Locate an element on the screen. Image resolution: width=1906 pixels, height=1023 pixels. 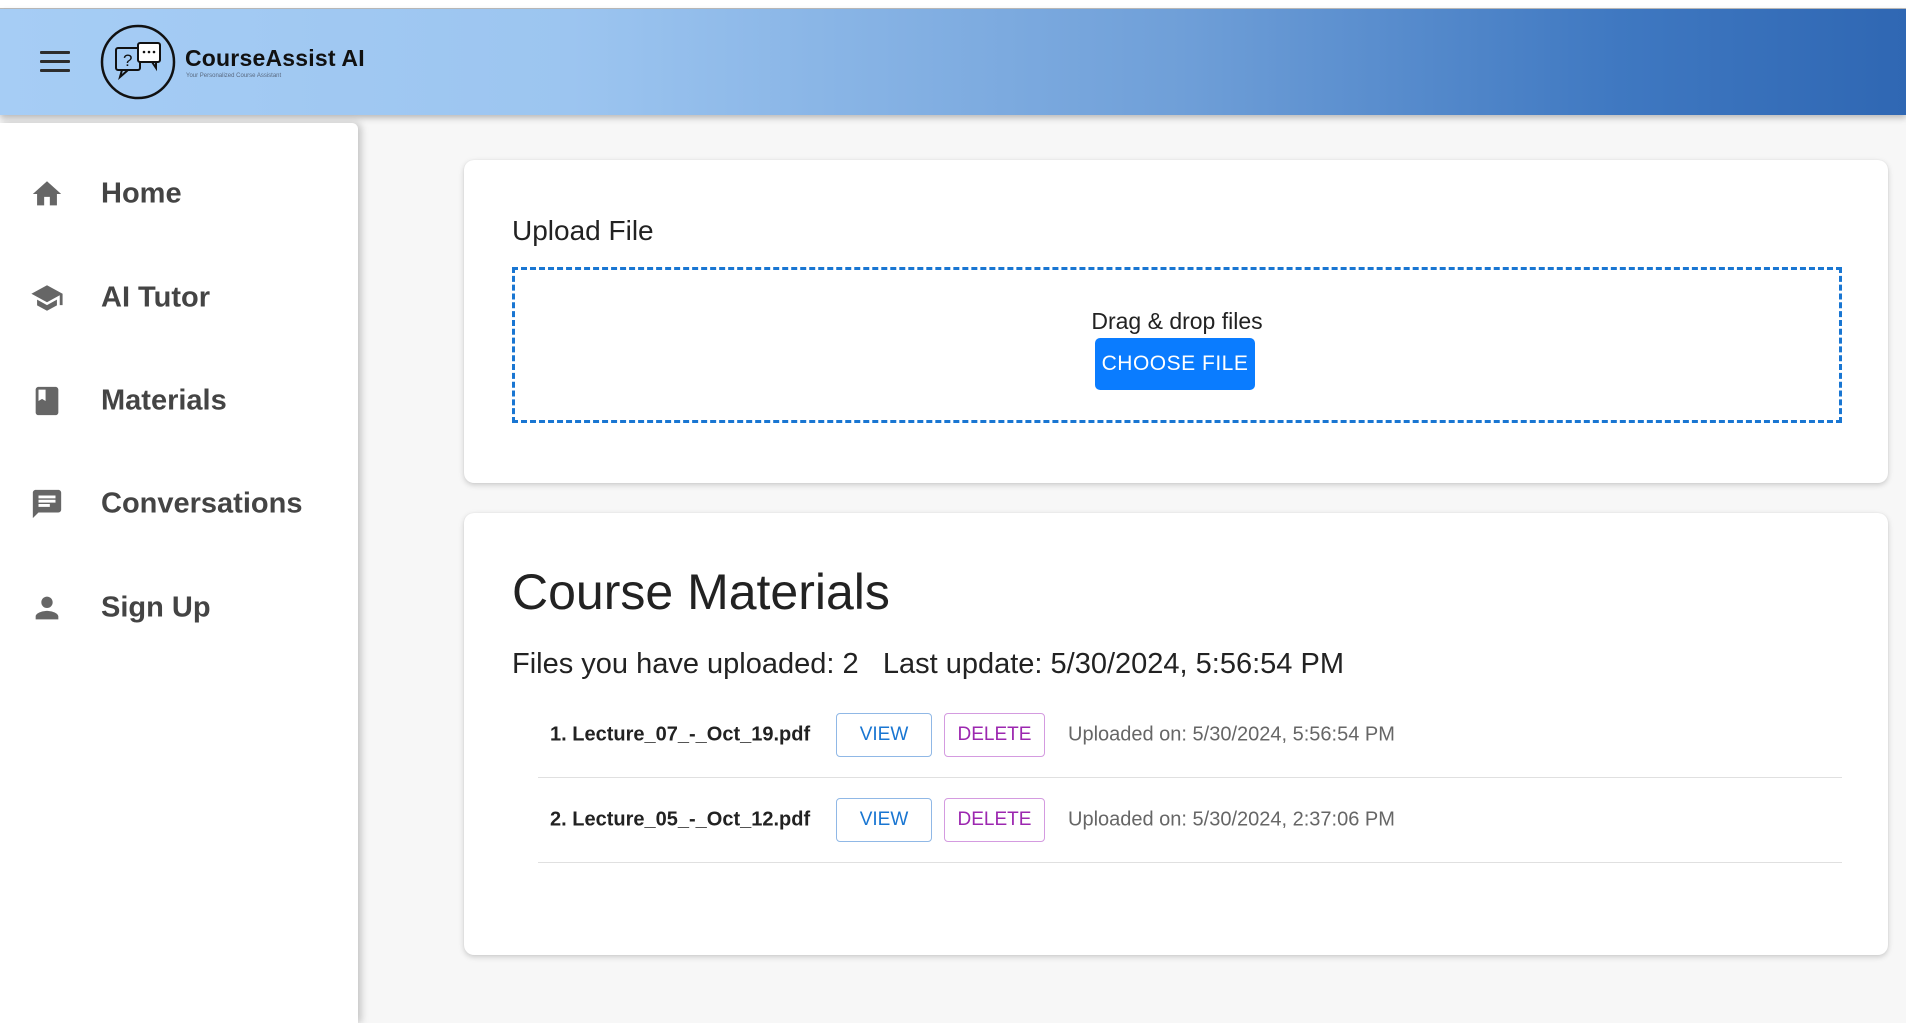
dropzone-text: Drag & drop files is located at coordinates (1177, 321).